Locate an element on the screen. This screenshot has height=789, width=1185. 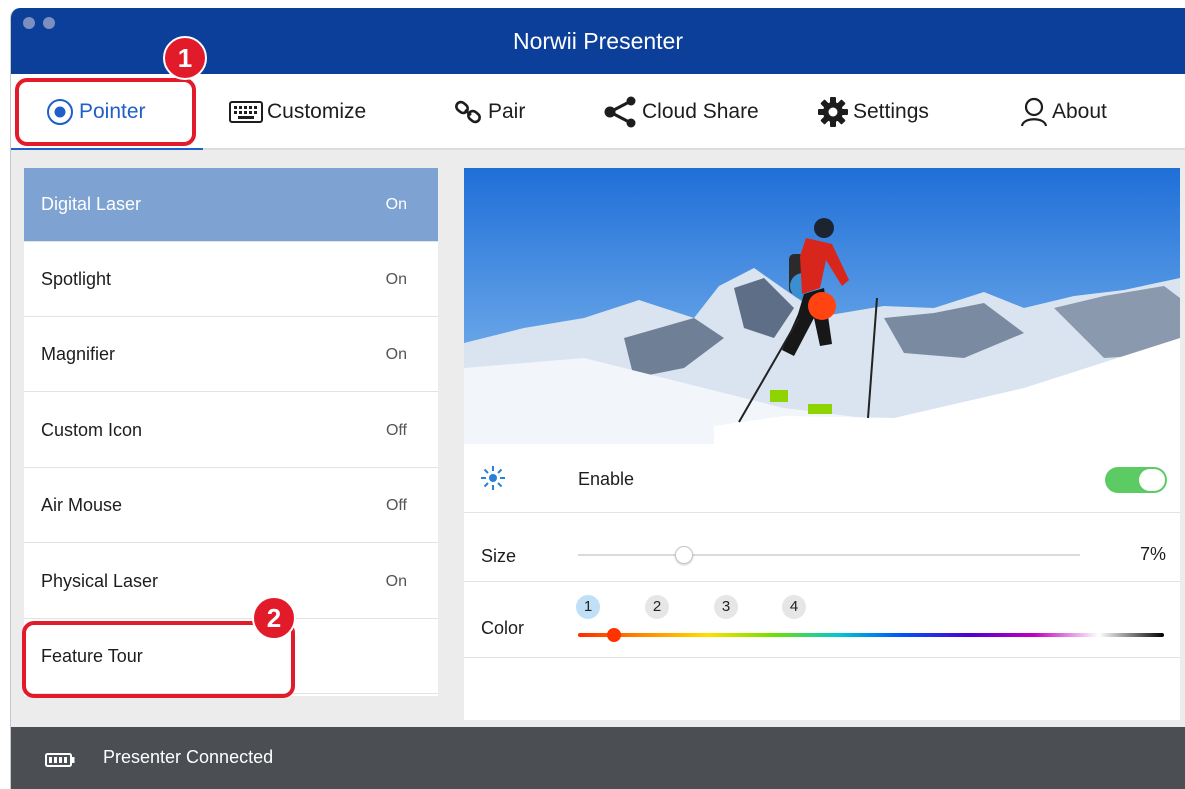
callout-box-feature-tour is located at coordinates (158, 659).